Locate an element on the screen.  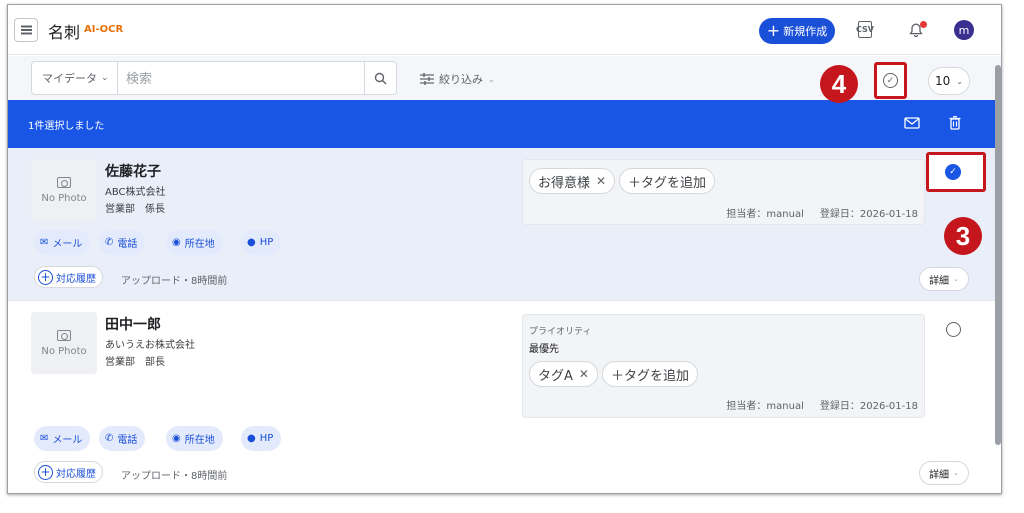
select-all-checkbox: ✓ is located at coordinates (890, 80).